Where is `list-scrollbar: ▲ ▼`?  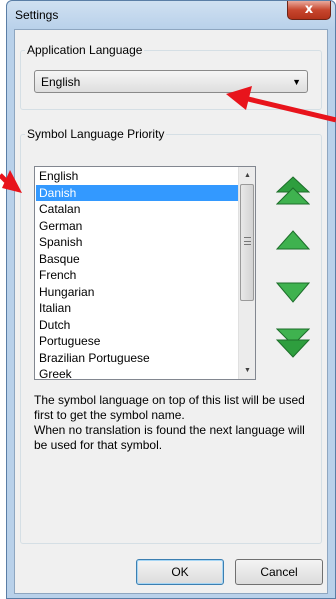
list-scrollbar: ▲ ▼ is located at coordinates (246, 273).